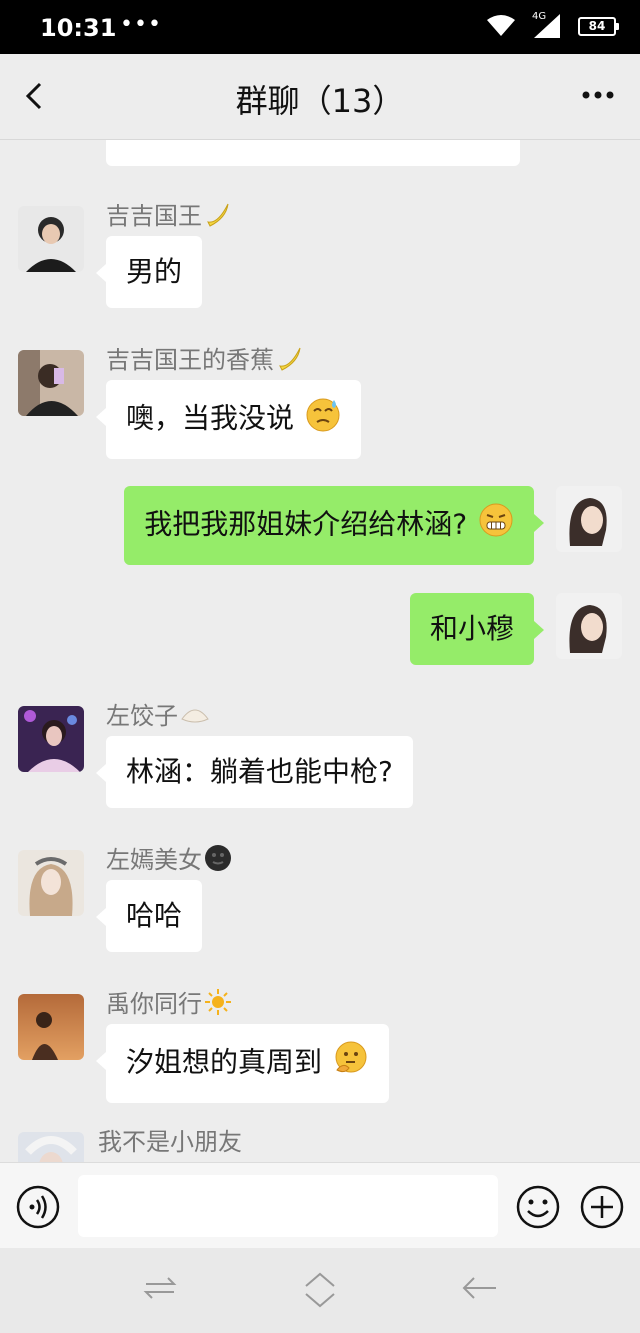 This screenshot has height=1333, width=640. Describe the element at coordinates (141, 24) in the screenshot. I see `notification-dots: •••` at that location.